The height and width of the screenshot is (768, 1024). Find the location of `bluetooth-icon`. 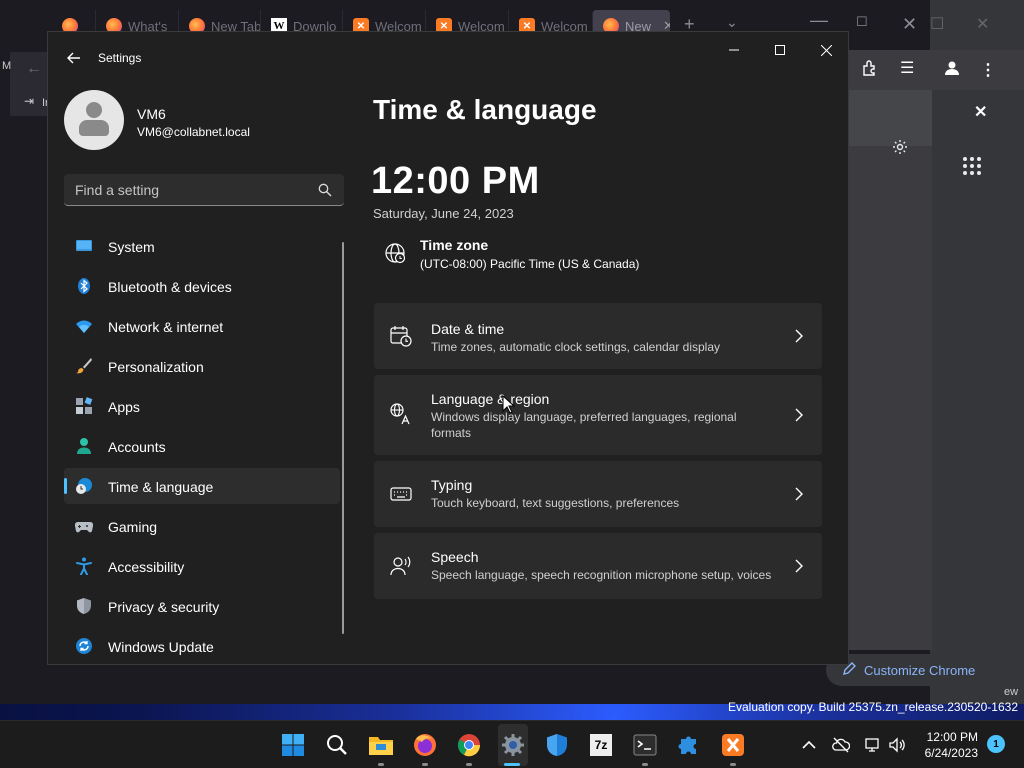

bluetooth-icon is located at coordinates (84, 286).